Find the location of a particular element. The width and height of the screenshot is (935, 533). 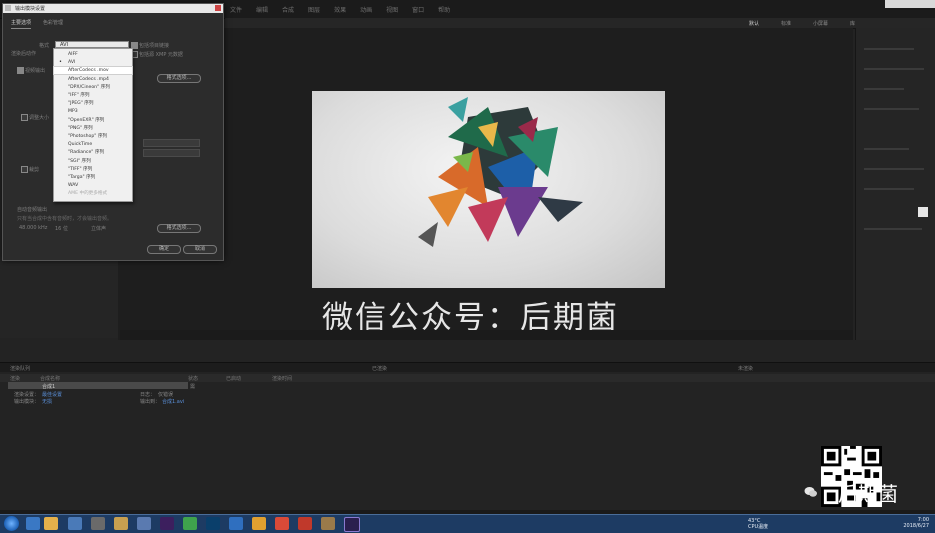

format-option: "OpenEXR" 序列 is located at coordinates (93, 120).